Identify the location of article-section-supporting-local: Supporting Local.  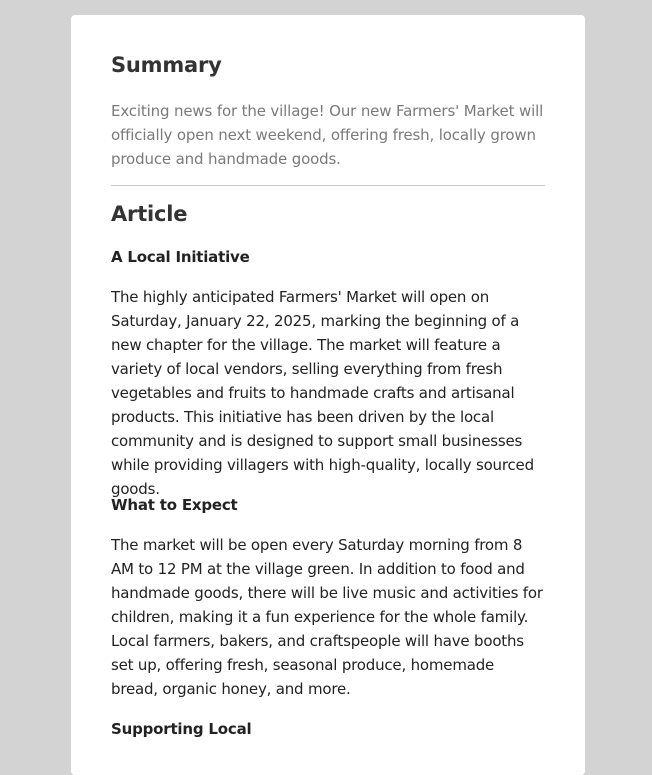
(328, 729).